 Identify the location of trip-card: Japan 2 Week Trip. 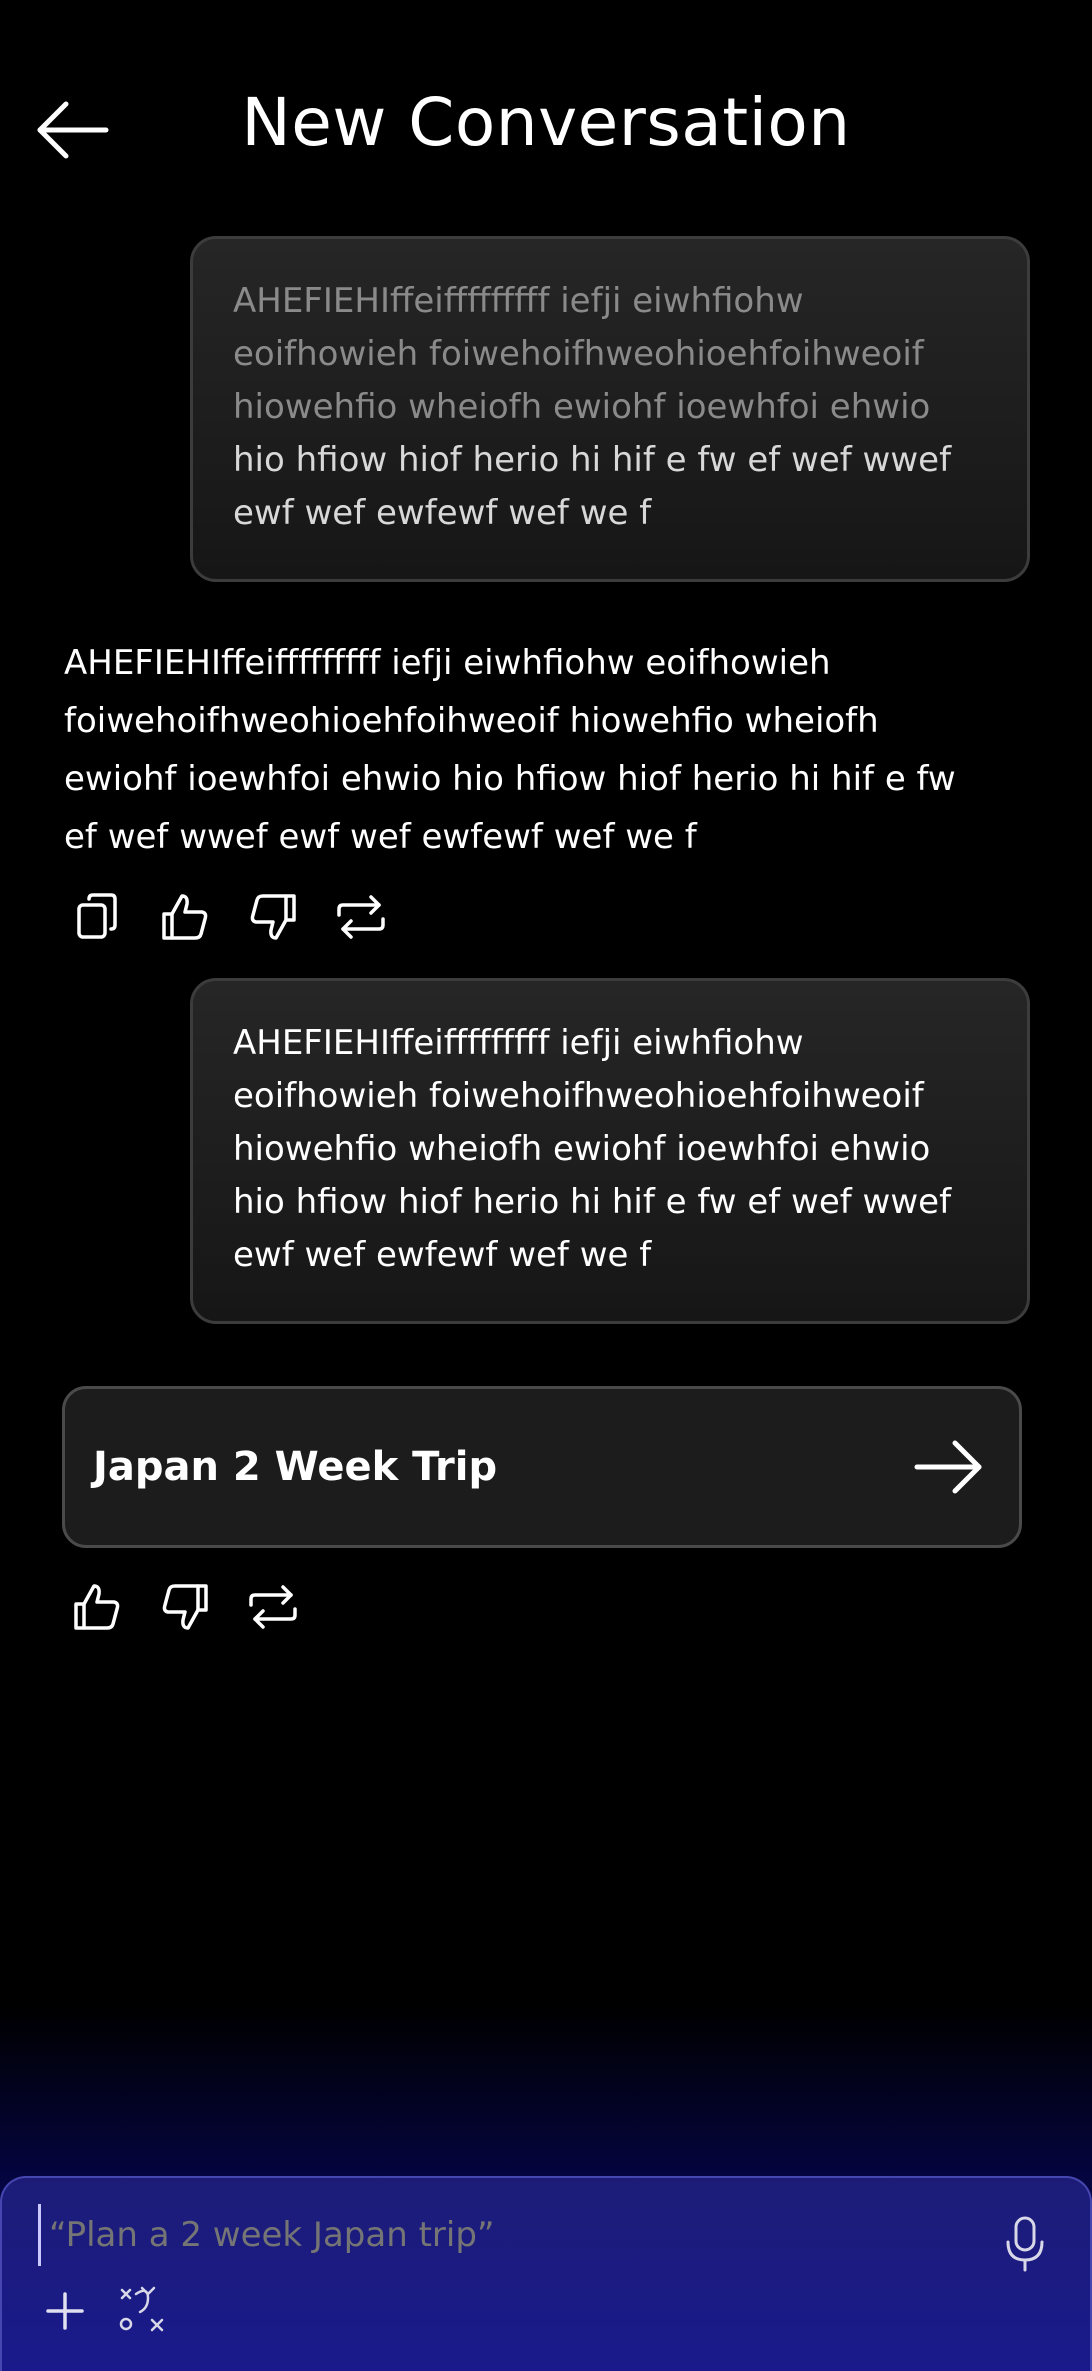
(542, 1467).